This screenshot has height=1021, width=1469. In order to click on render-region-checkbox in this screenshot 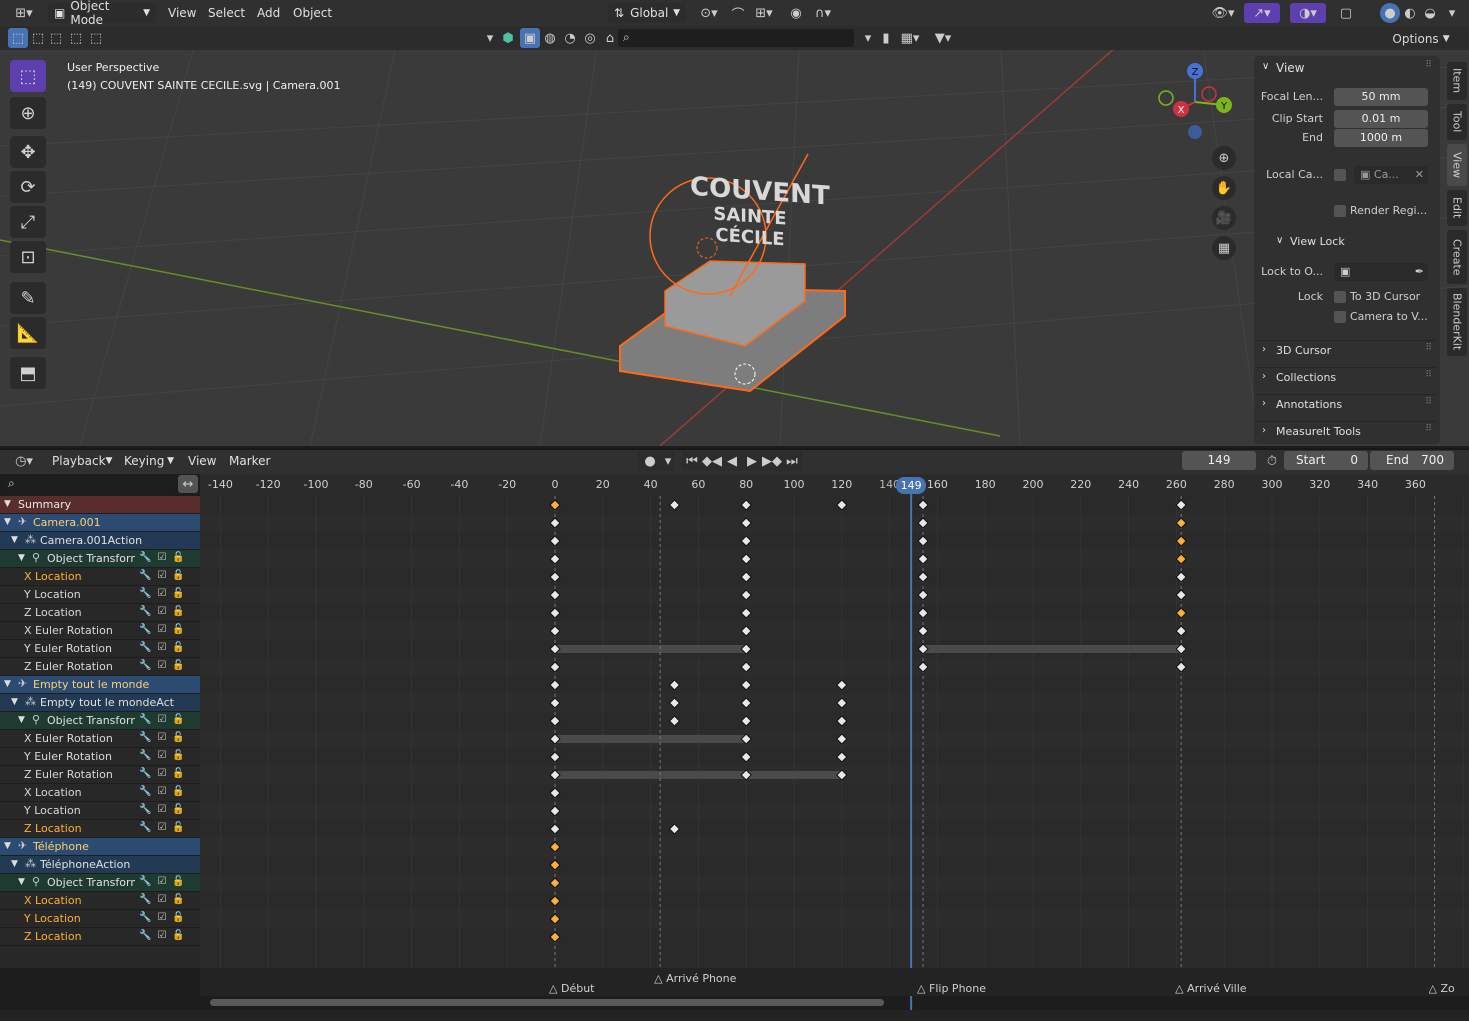, I will do `click(1340, 211)`.